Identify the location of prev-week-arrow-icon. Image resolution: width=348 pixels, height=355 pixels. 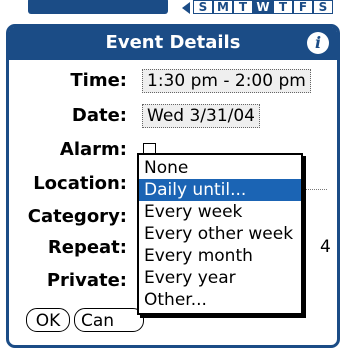
(186, 8).